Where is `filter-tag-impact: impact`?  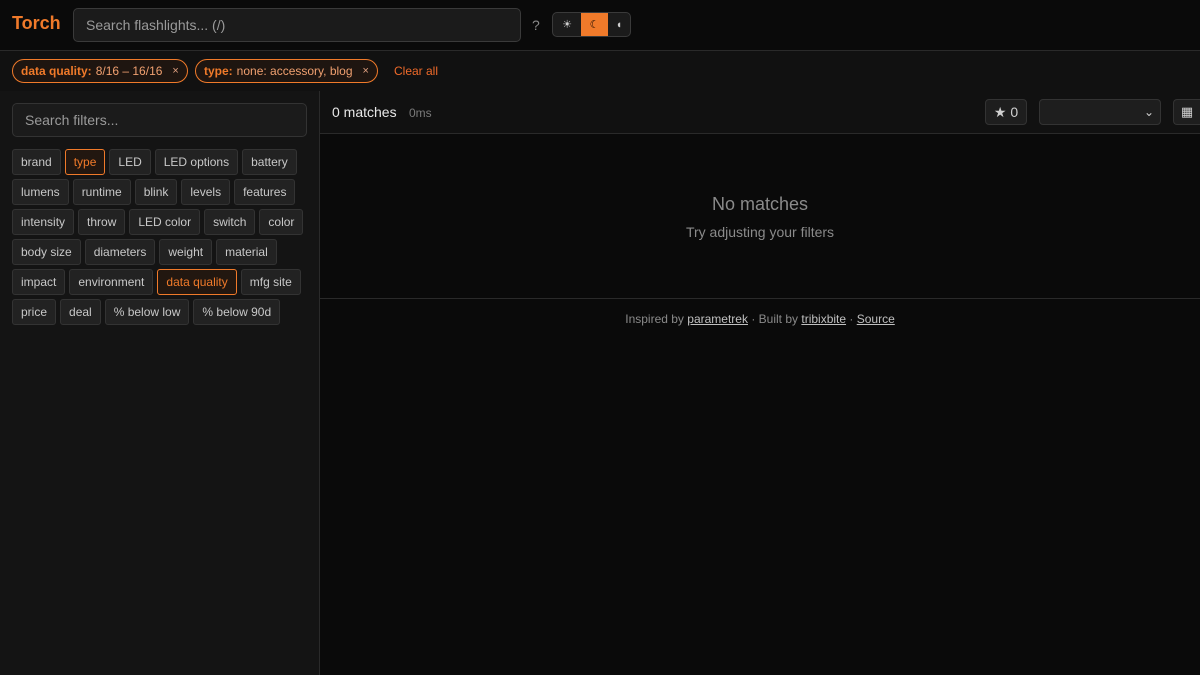
filter-tag-impact: impact is located at coordinates (39, 282).